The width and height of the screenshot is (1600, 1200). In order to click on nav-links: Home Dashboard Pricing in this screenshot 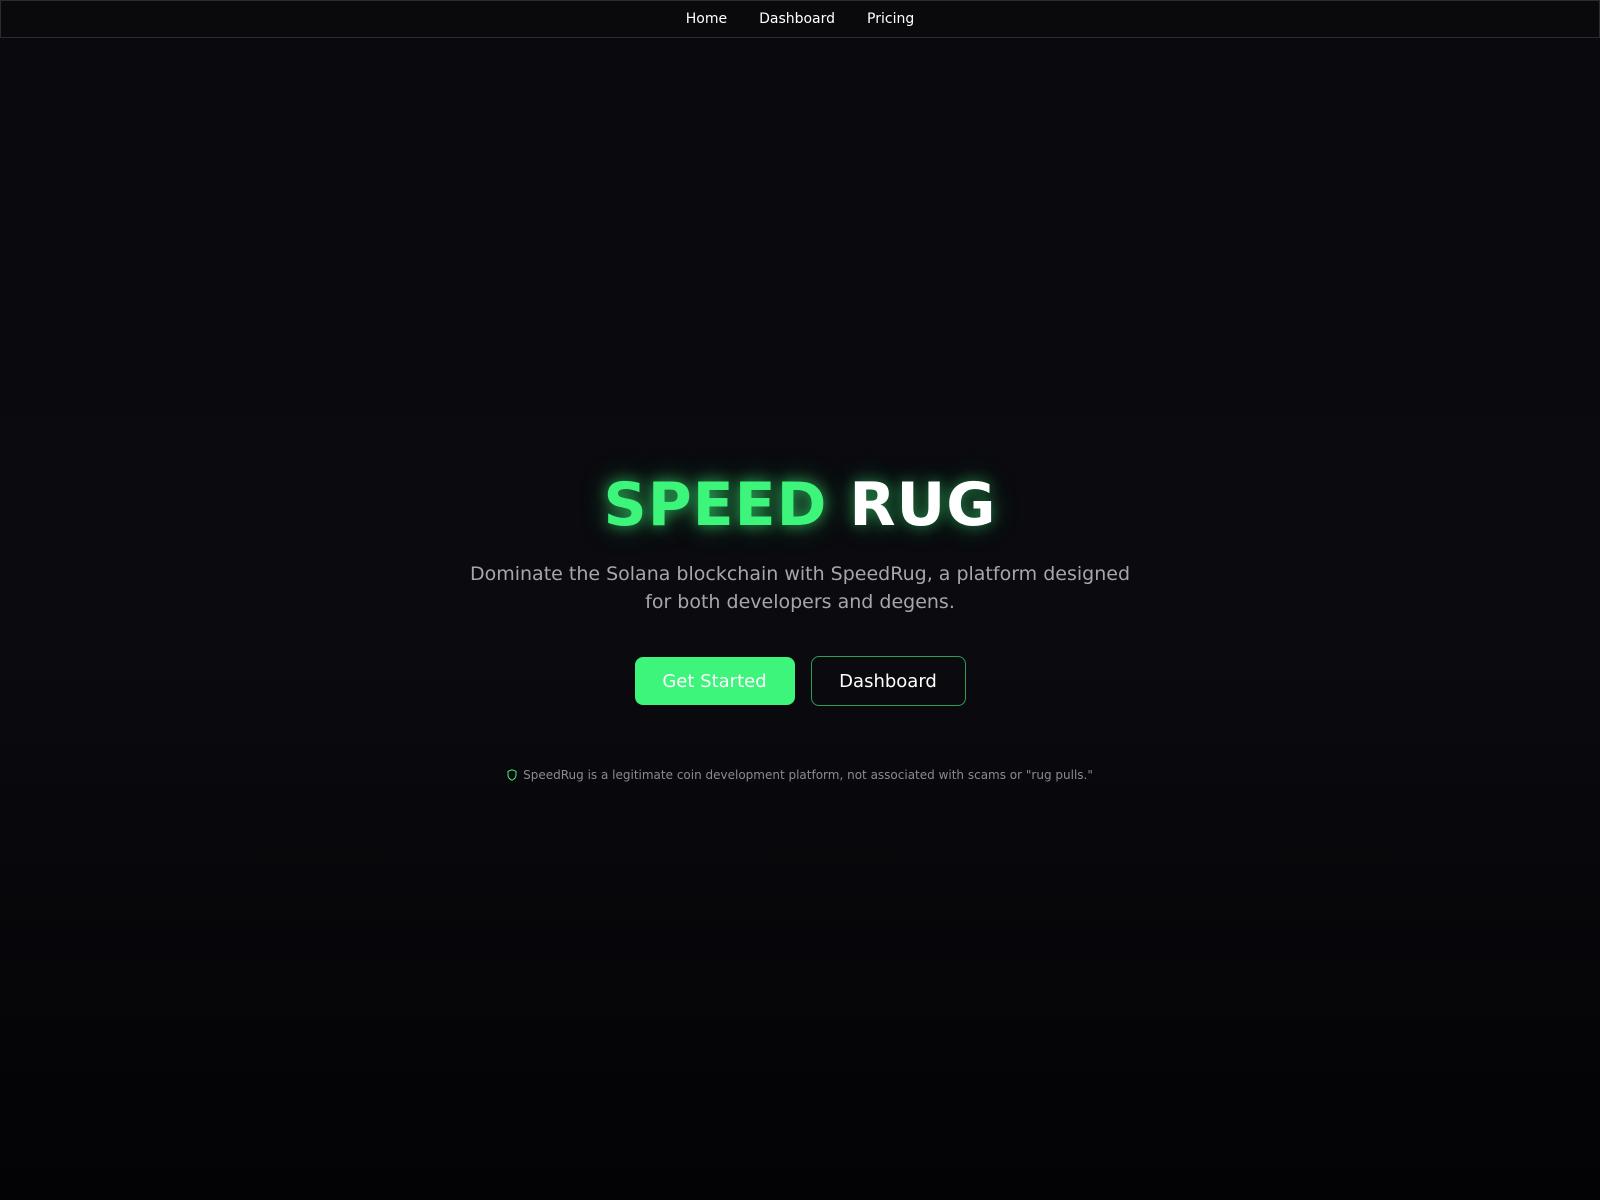, I will do `click(800, 19)`.